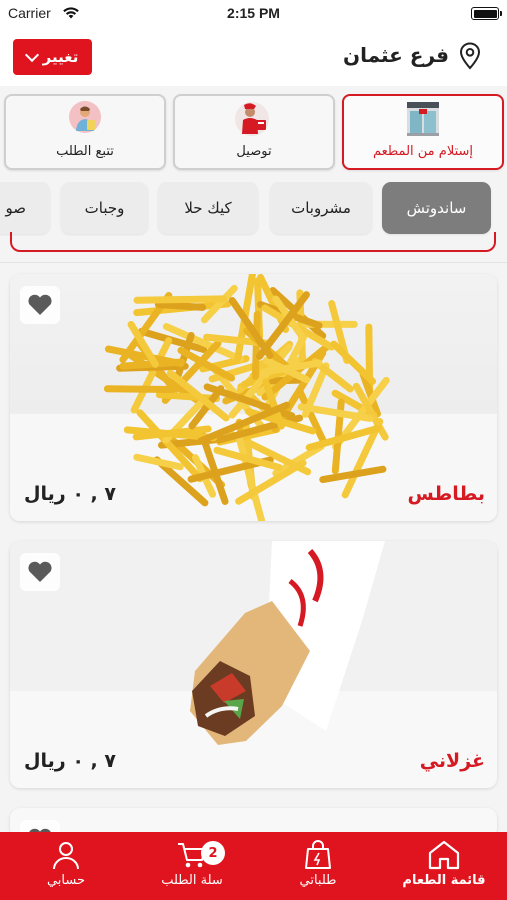 This screenshot has width=507, height=900. I want to click on chevron-down-icon, so click(31, 54).